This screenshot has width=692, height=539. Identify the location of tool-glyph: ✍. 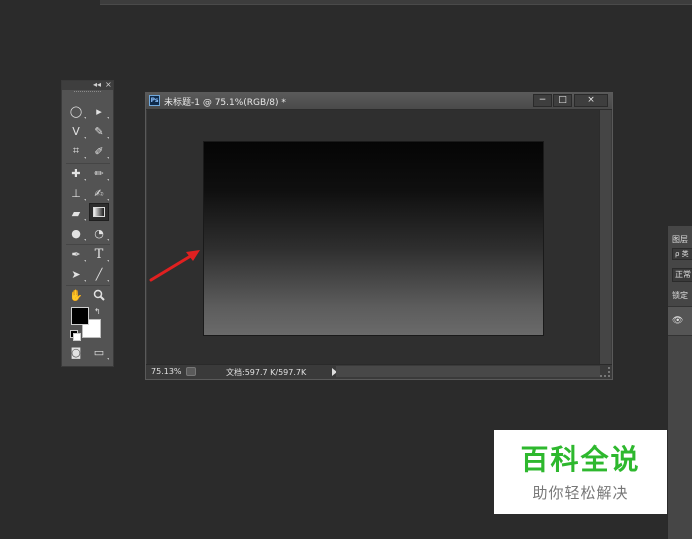
(99, 193).